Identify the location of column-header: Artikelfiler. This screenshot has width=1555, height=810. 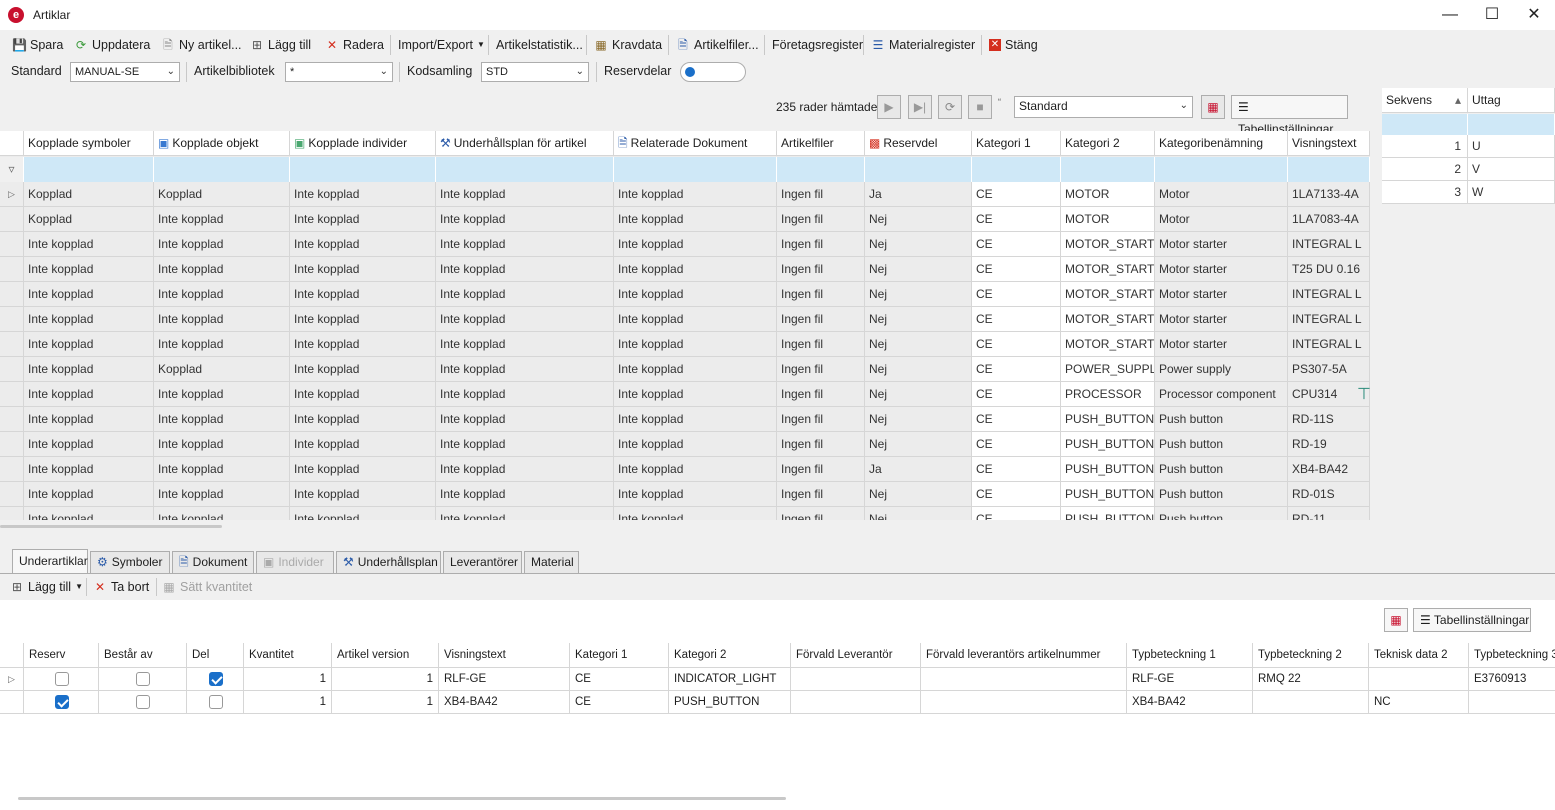
(821, 143).